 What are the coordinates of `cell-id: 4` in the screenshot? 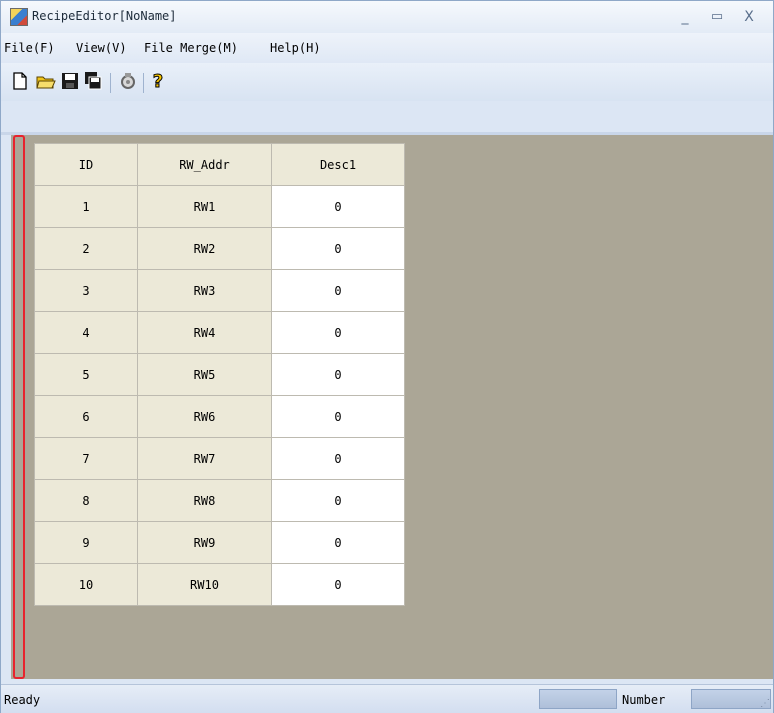 It's located at (86, 332).